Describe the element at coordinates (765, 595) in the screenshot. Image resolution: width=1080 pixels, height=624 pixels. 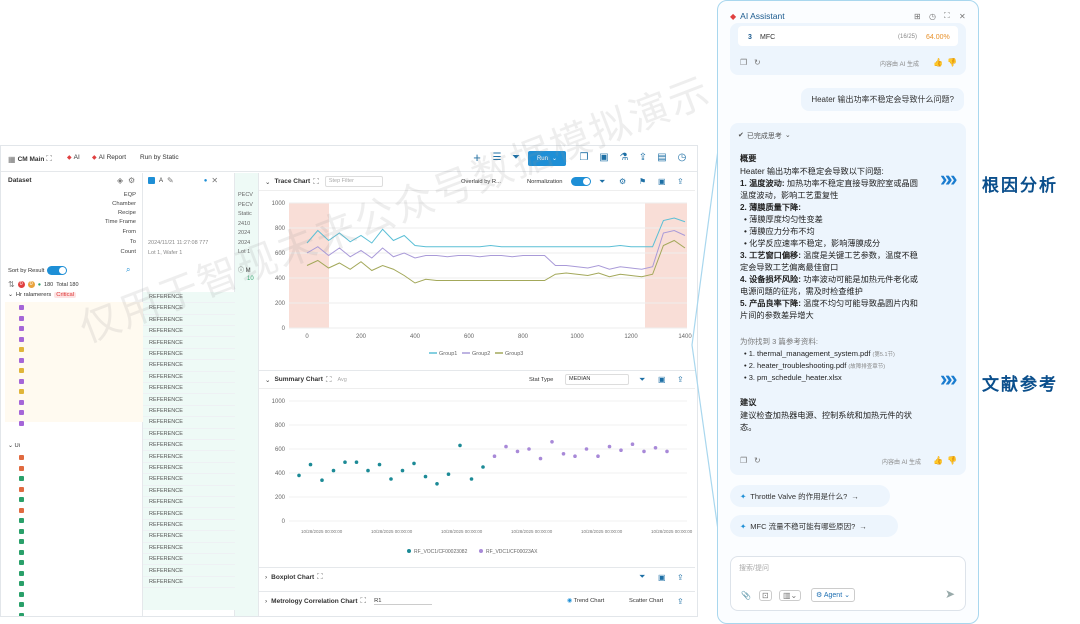
I see `scan-icon: ⊡` at that location.